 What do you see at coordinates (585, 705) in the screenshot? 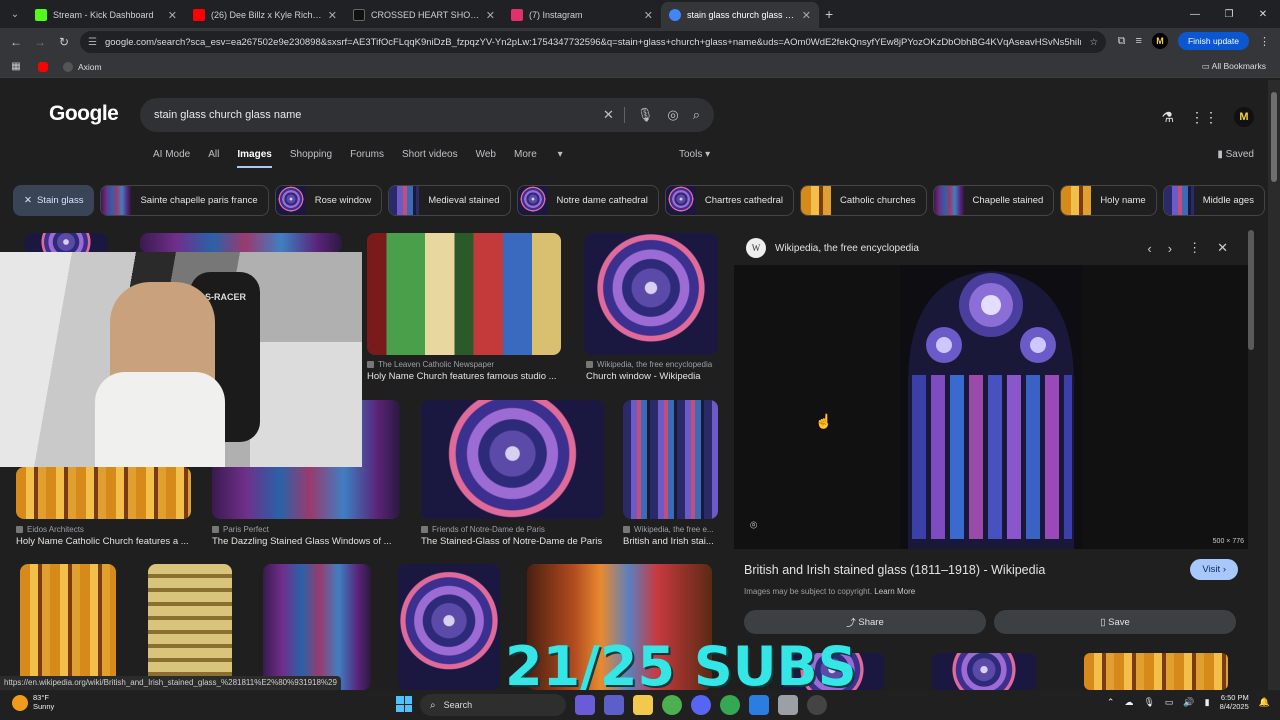
I see `copilot-icon` at bounding box center [585, 705].